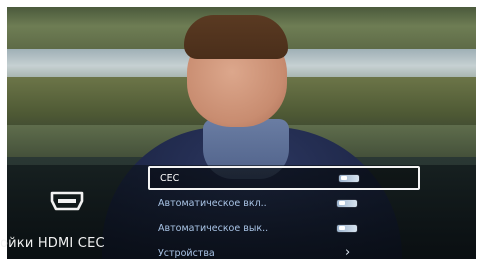  What do you see at coordinates (212, 203) in the screenshot?
I see `menu-item-label: Автоматическое вкл..` at bounding box center [212, 203].